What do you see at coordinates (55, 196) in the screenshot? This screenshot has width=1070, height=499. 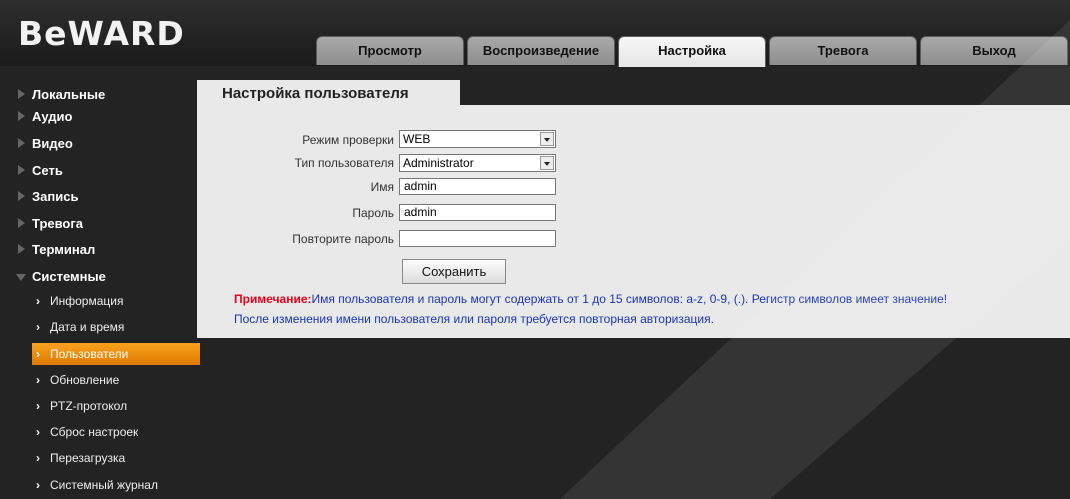 I see `sidebar-item-label: Запись` at bounding box center [55, 196].